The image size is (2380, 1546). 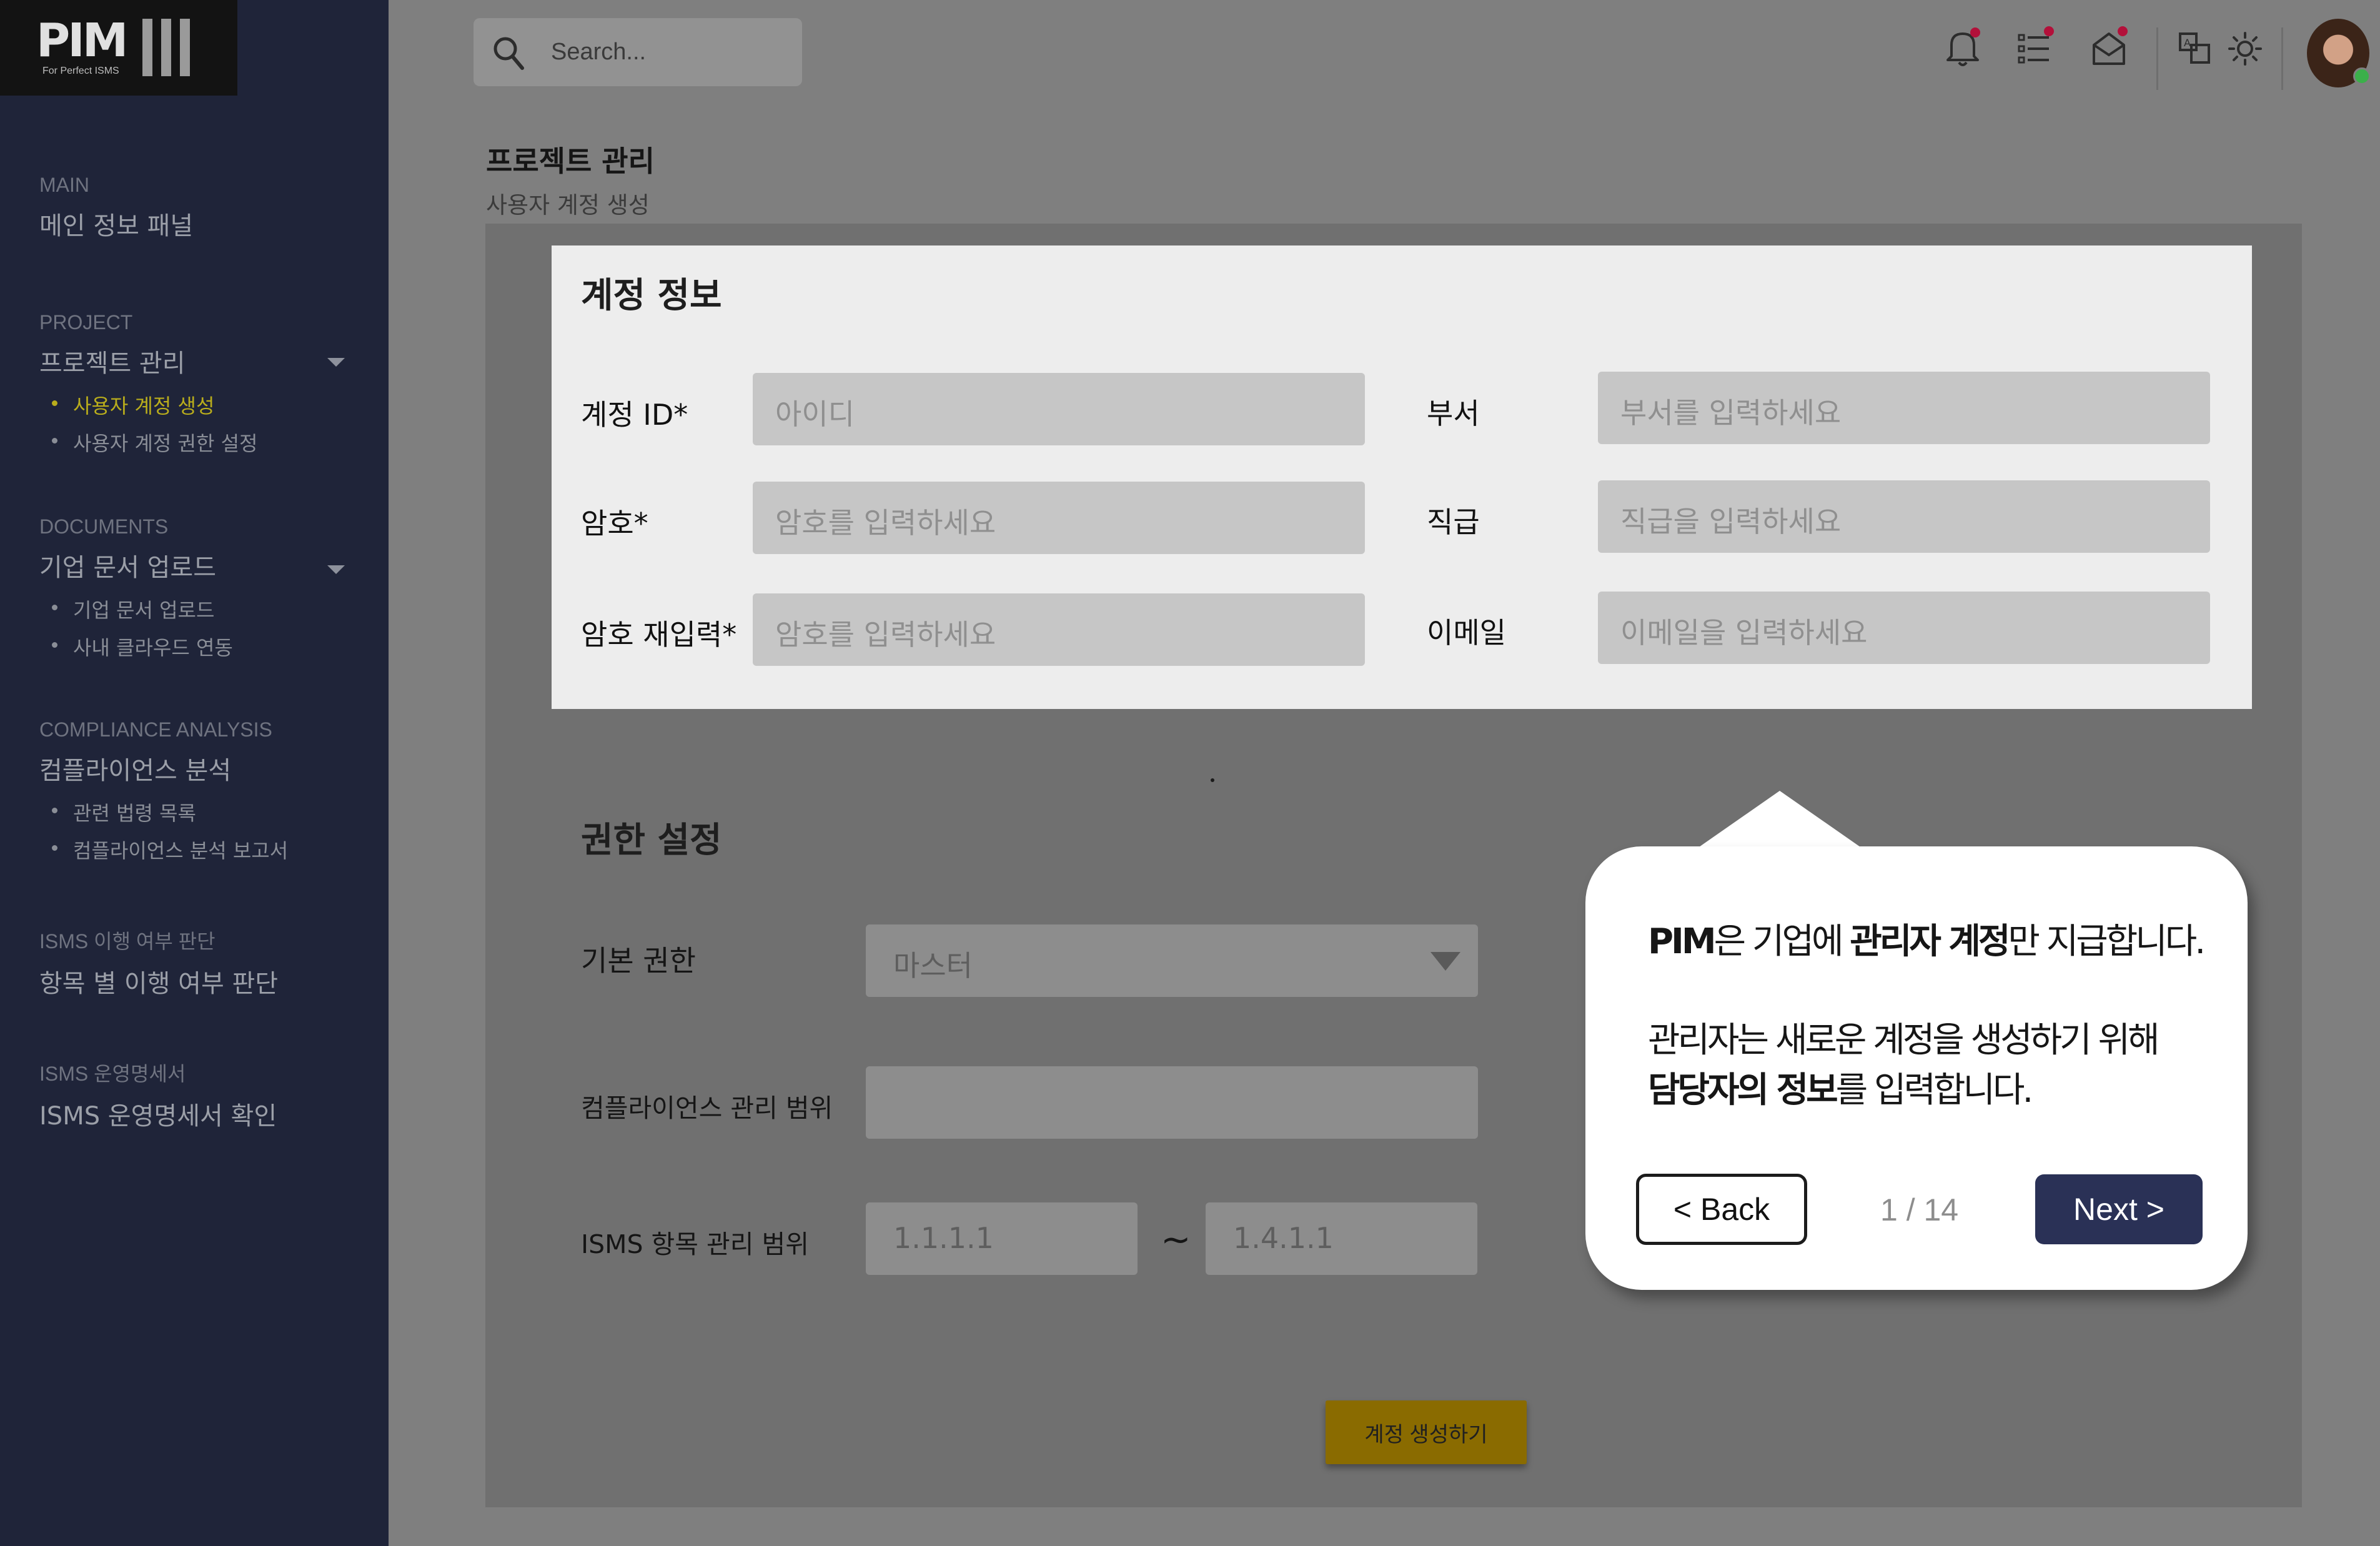 What do you see at coordinates (634, 415) in the screenshot?
I see `account-id-label: 계정 ID*` at bounding box center [634, 415].